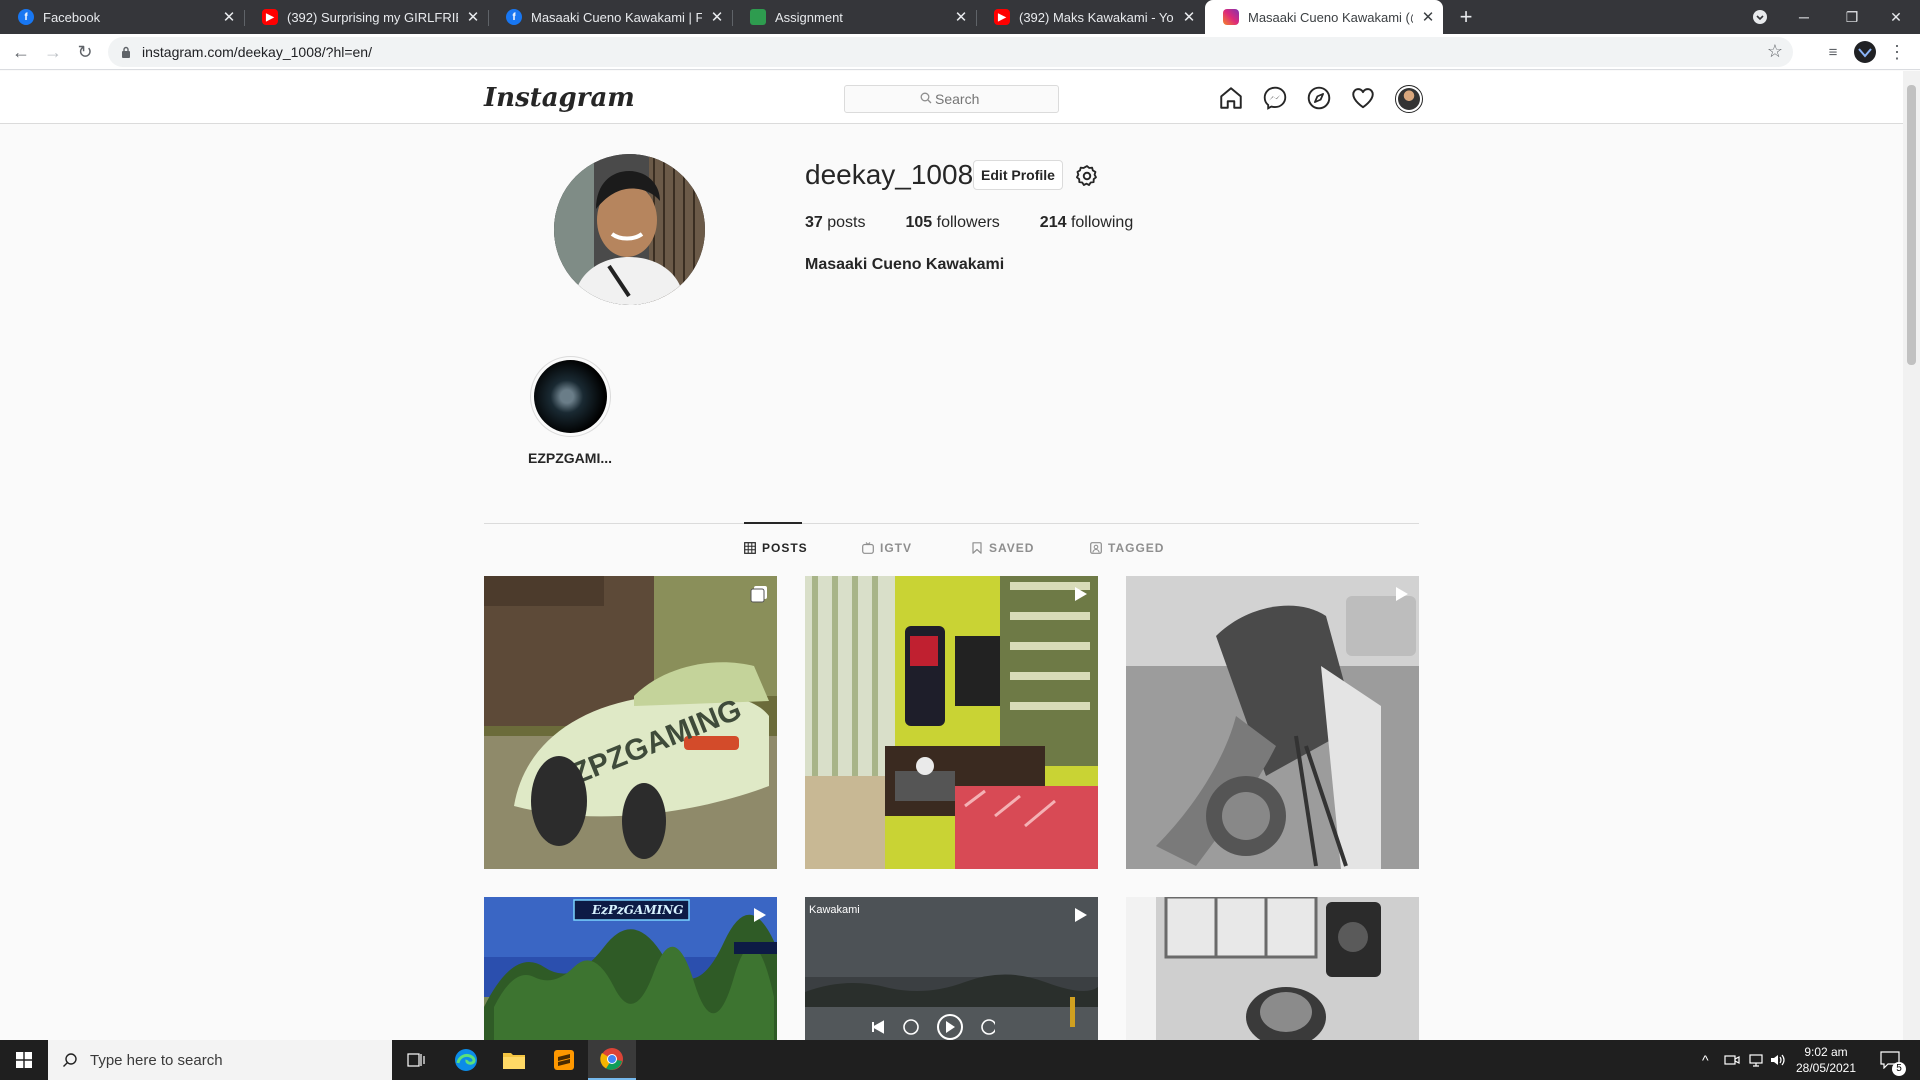 The width and height of the screenshot is (1920, 1080). What do you see at coordinates (1897, 52) in the screenshot?
I see `chrome-menu-icon: ⋮` at bounding box center [1897, 52].